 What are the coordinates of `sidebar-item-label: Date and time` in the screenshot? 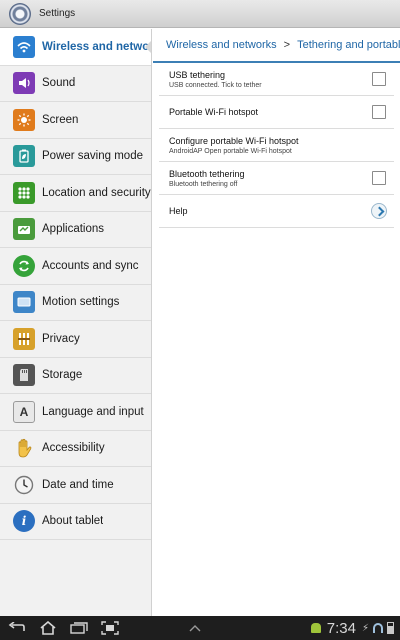 It's located at (78, 484).